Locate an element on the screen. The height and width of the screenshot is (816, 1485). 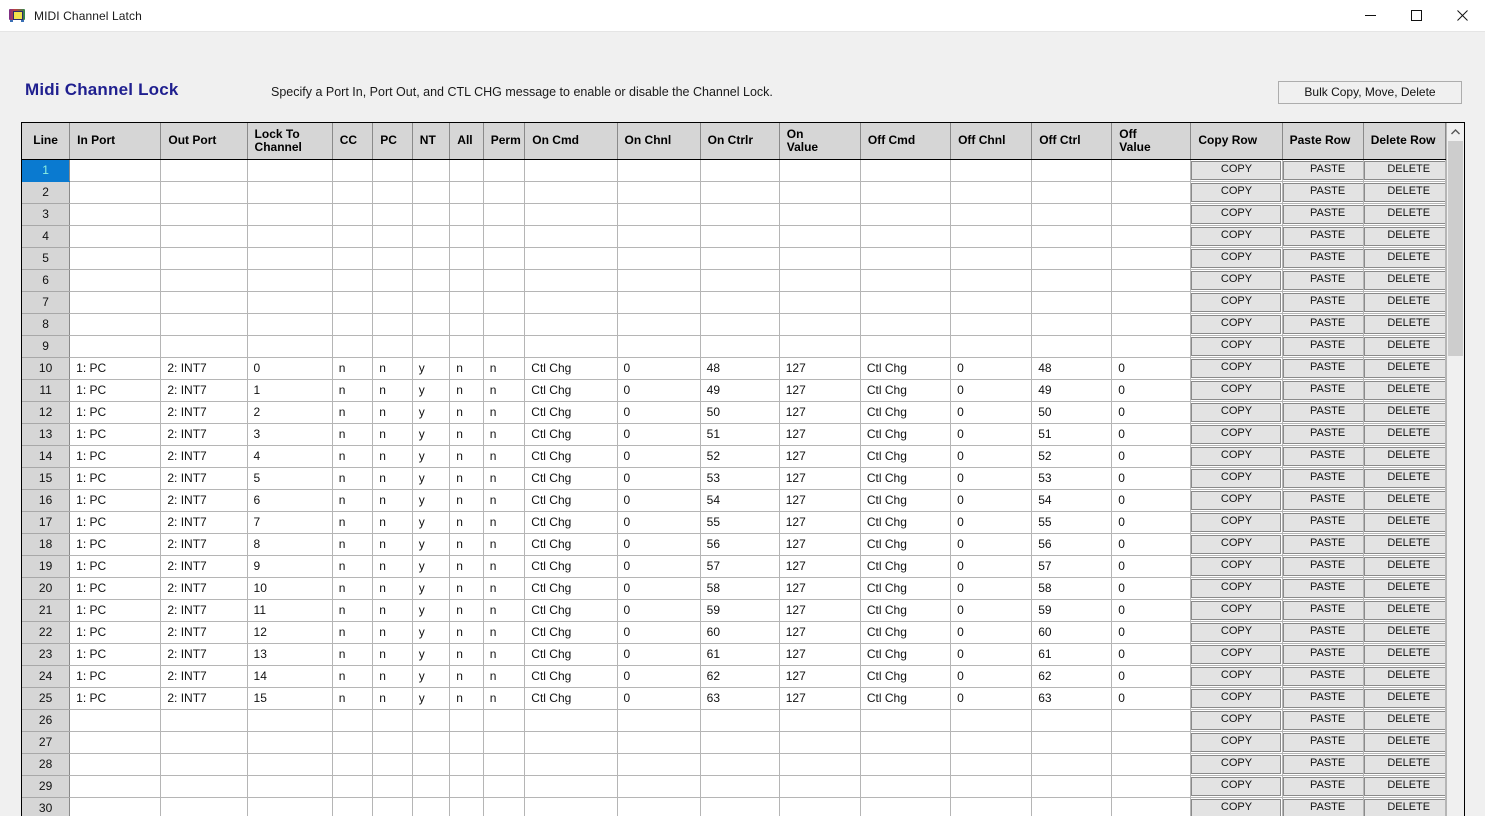
cell-on-ctrlr: 56 is located at coordinates (740, 544).